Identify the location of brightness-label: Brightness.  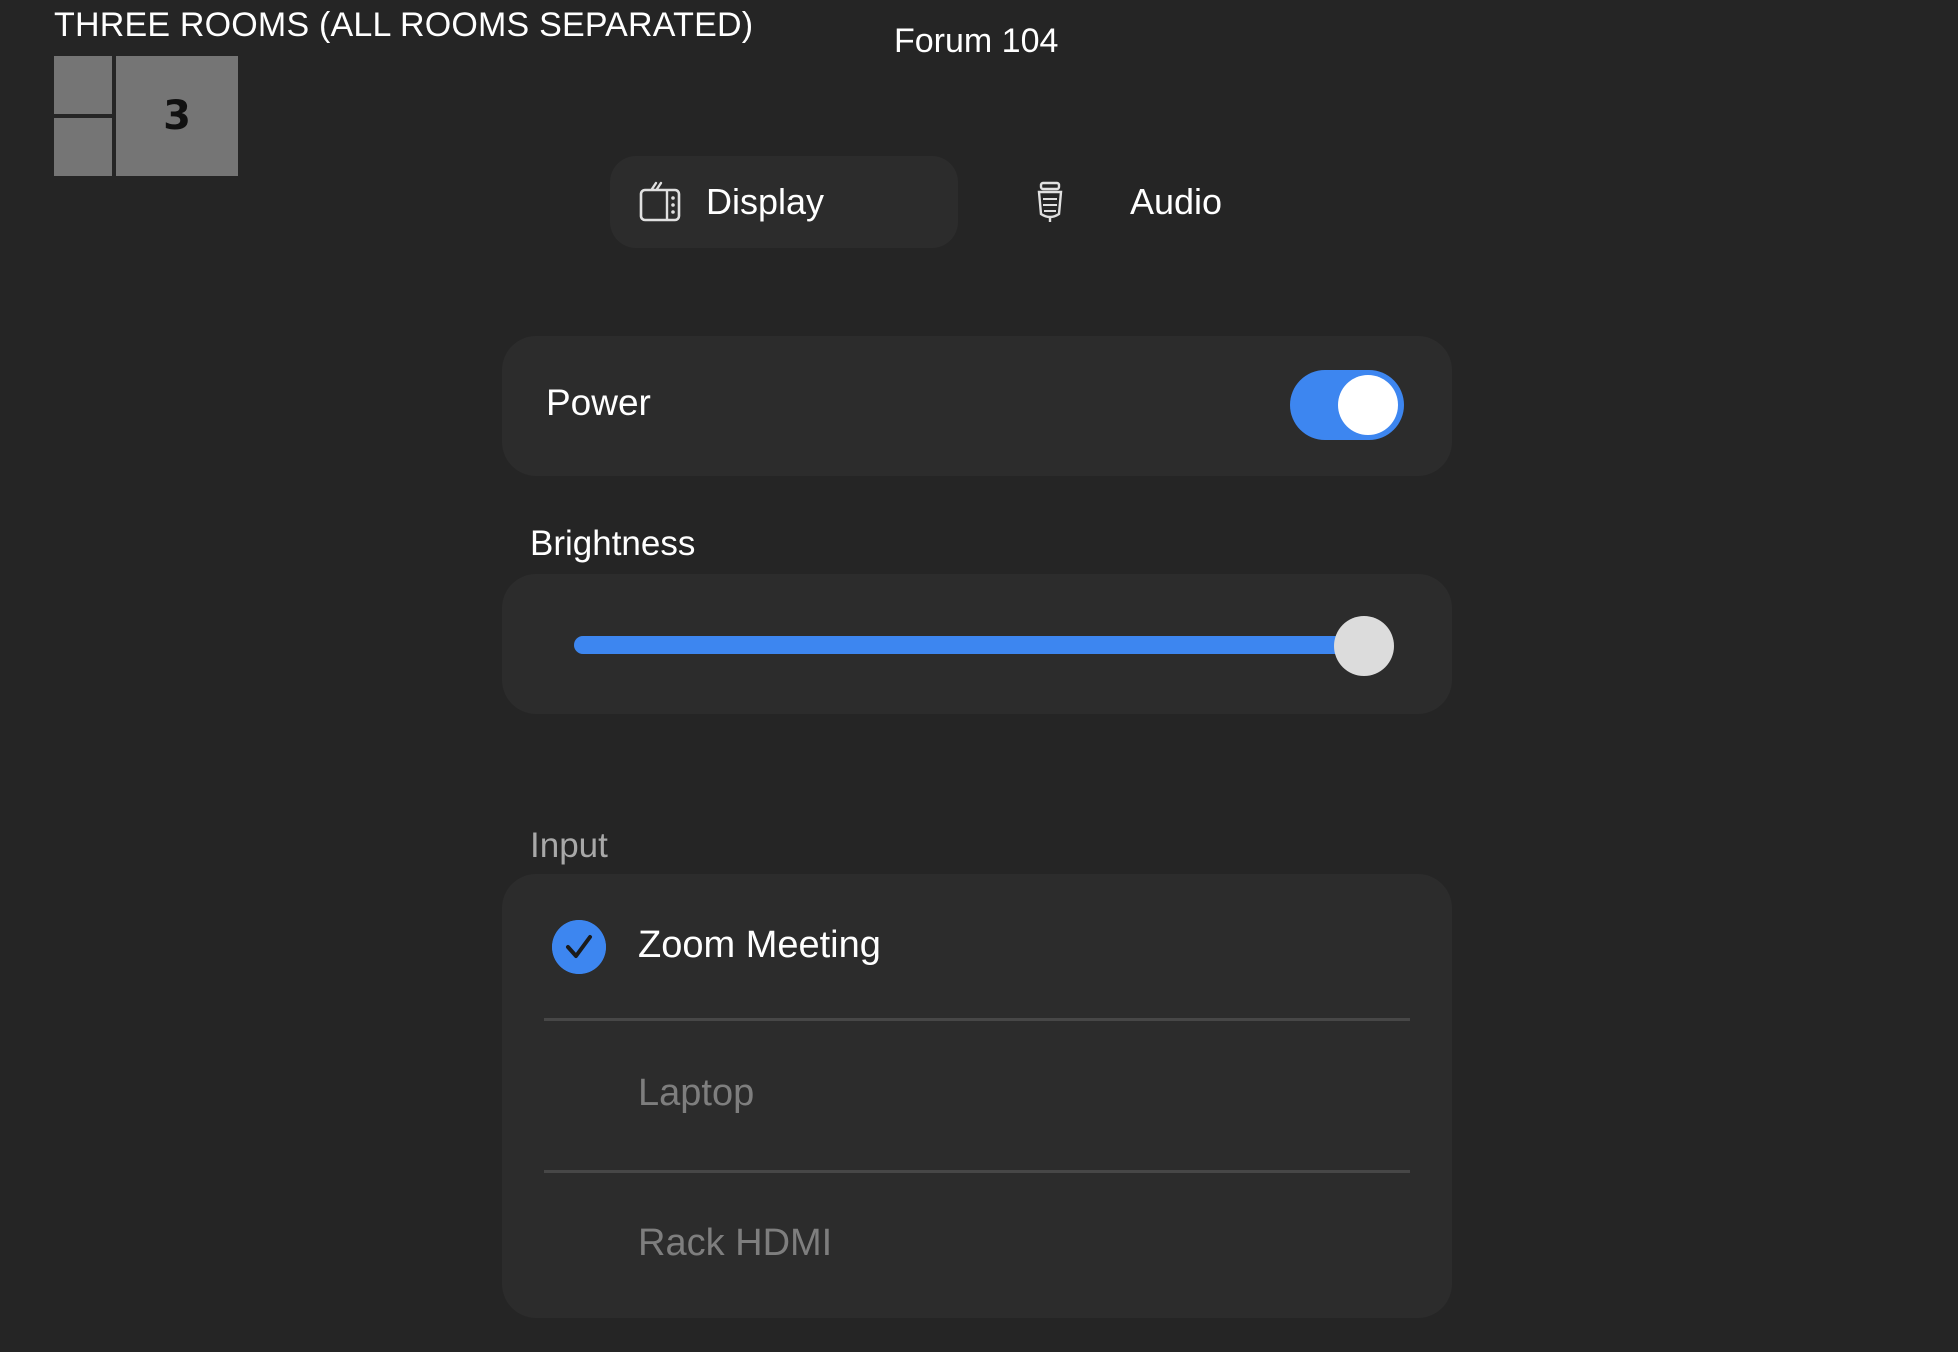
(613, 543).